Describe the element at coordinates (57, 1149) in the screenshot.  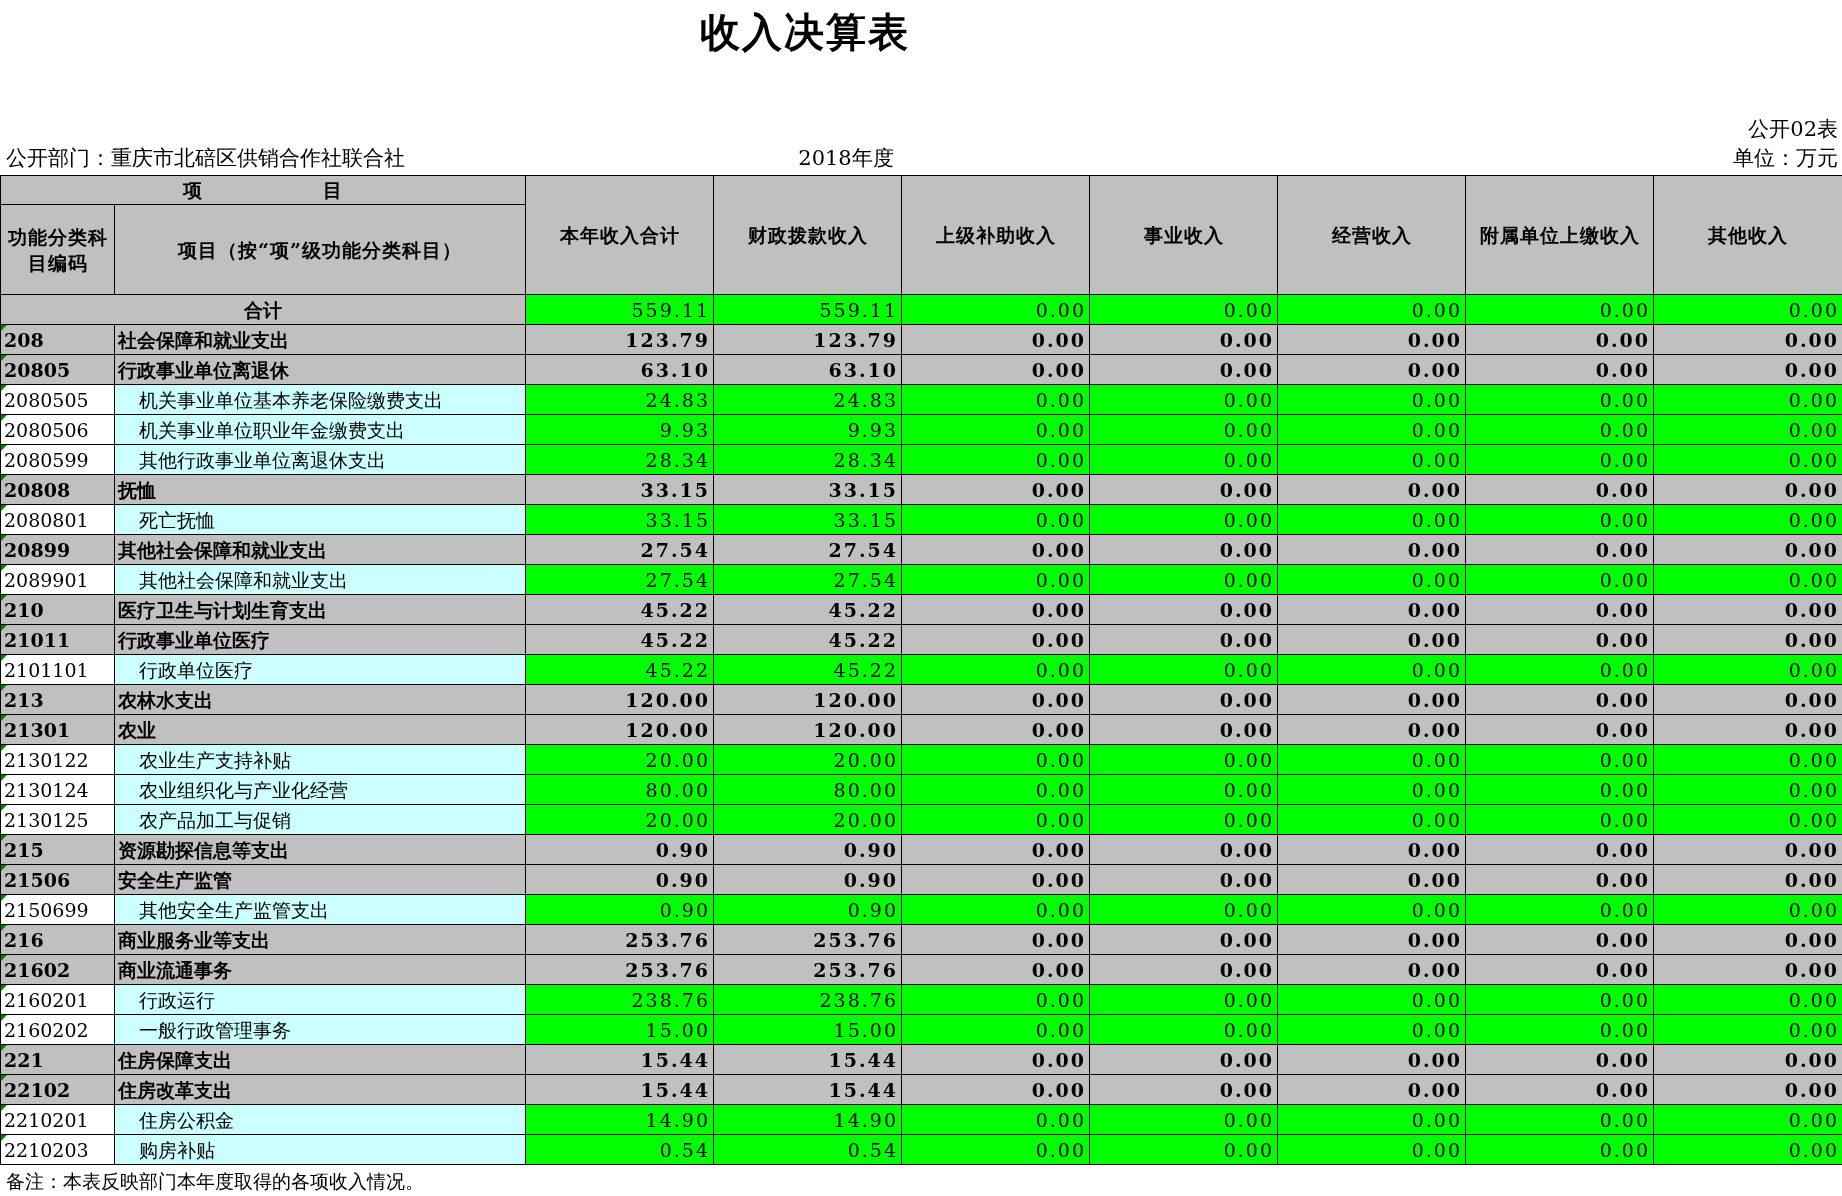
I see `table-cell: 2210203` at that location.